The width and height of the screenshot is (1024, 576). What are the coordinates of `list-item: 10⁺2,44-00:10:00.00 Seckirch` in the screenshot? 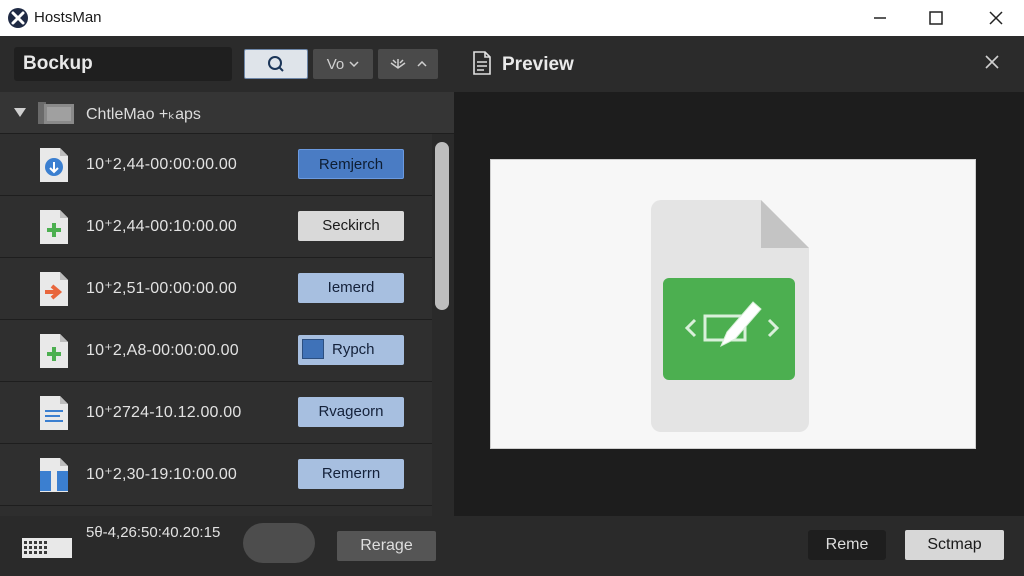 It's located at (216, 227).